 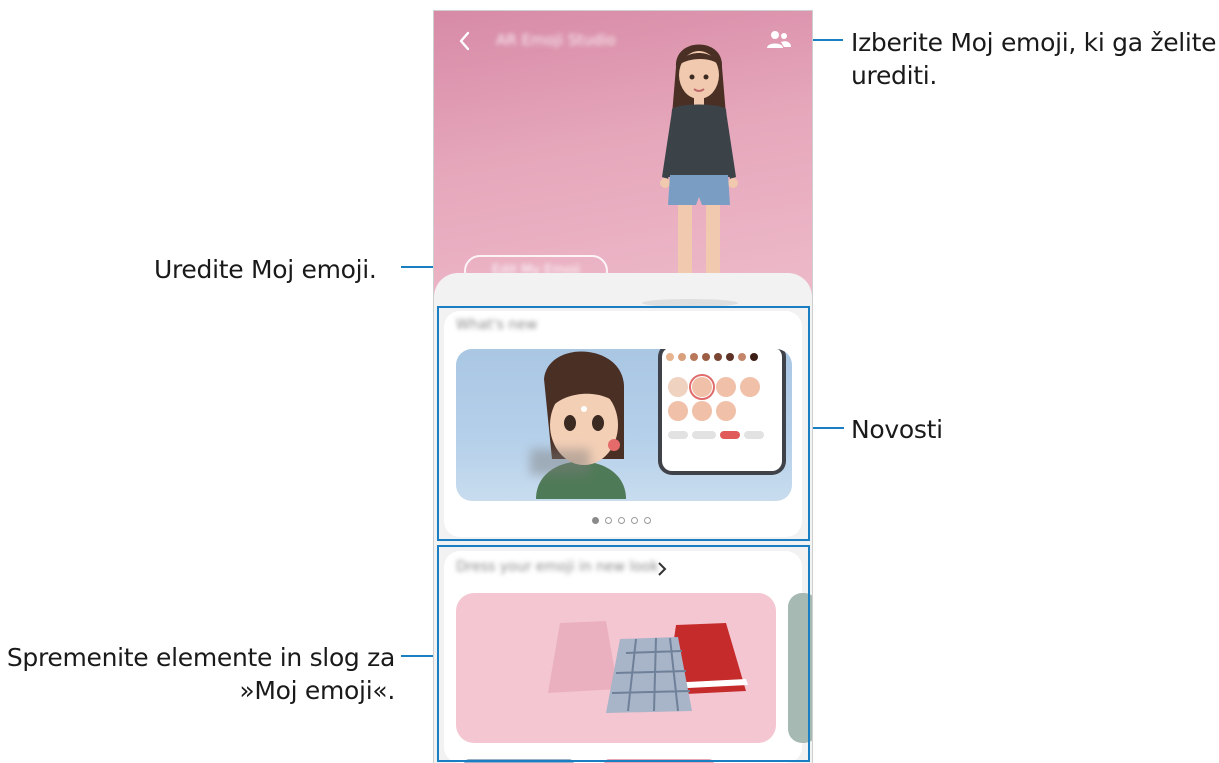 What do you see at coordinates (699, 169) in the screenshot?
I see `emoji-avatar` at bounding box center [699, 169].